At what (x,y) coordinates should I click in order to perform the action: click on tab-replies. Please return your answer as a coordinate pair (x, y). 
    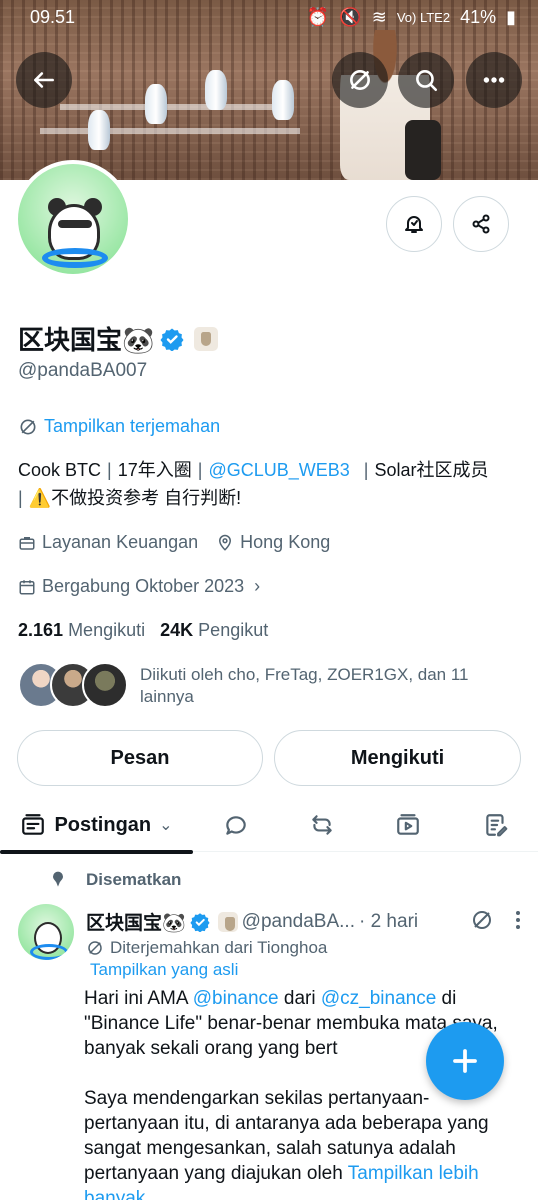
    Looking at the image, I should click on (236, 825).